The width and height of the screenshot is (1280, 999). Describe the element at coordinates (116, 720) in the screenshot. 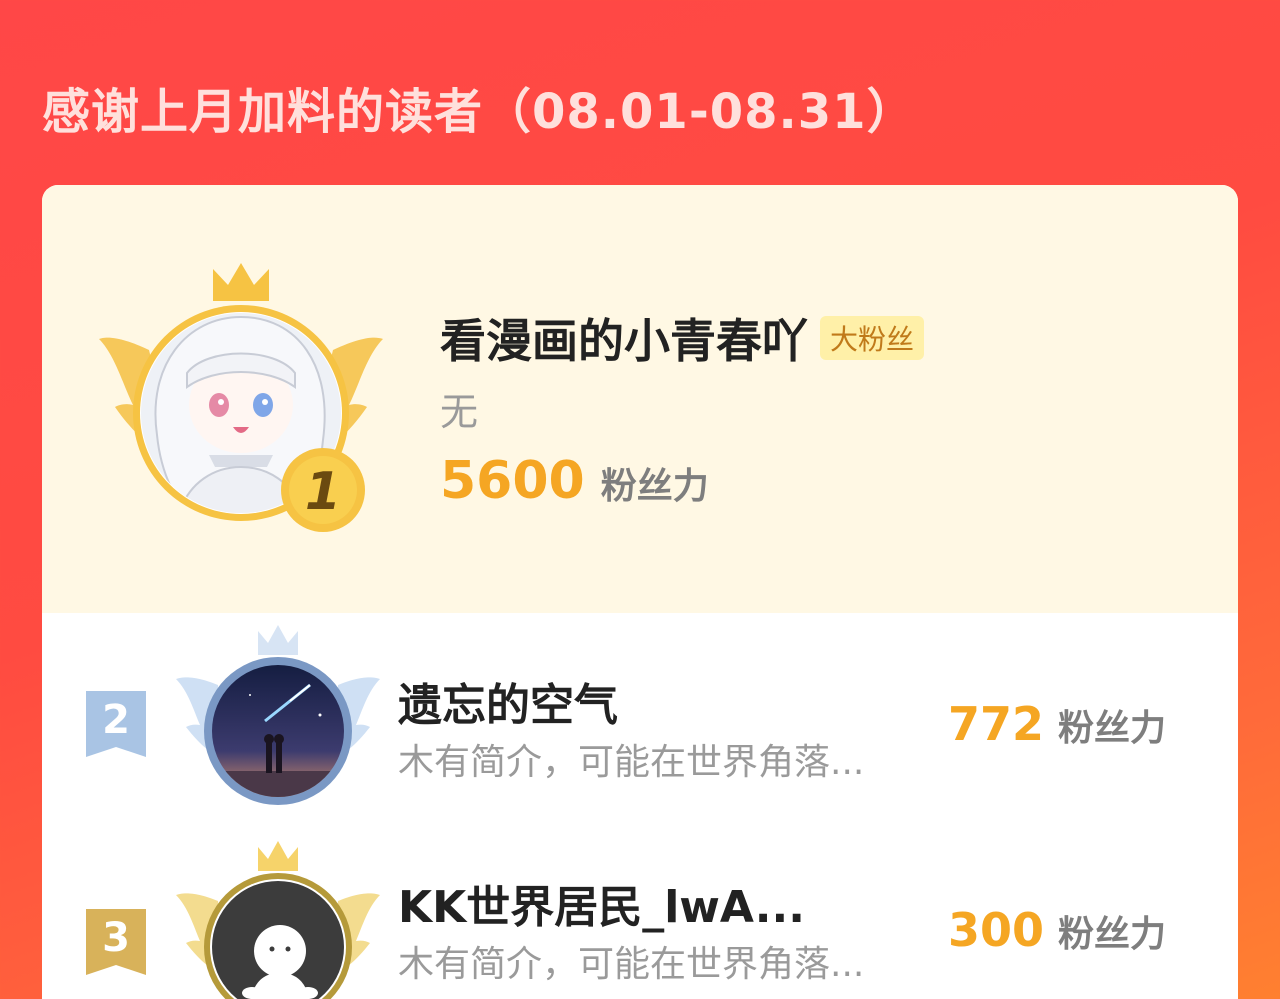

I see `rank-2-number: 2` at that location.